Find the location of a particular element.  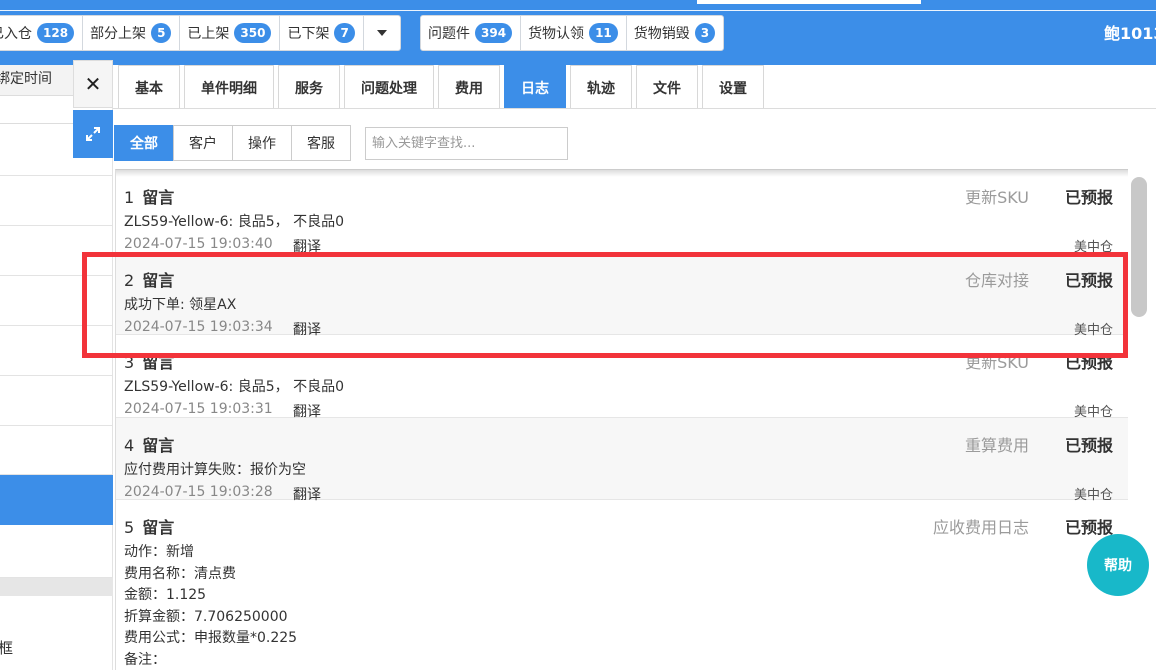

log-entry-line: 费用名称：清点费 is located at coordinates (180, 573).